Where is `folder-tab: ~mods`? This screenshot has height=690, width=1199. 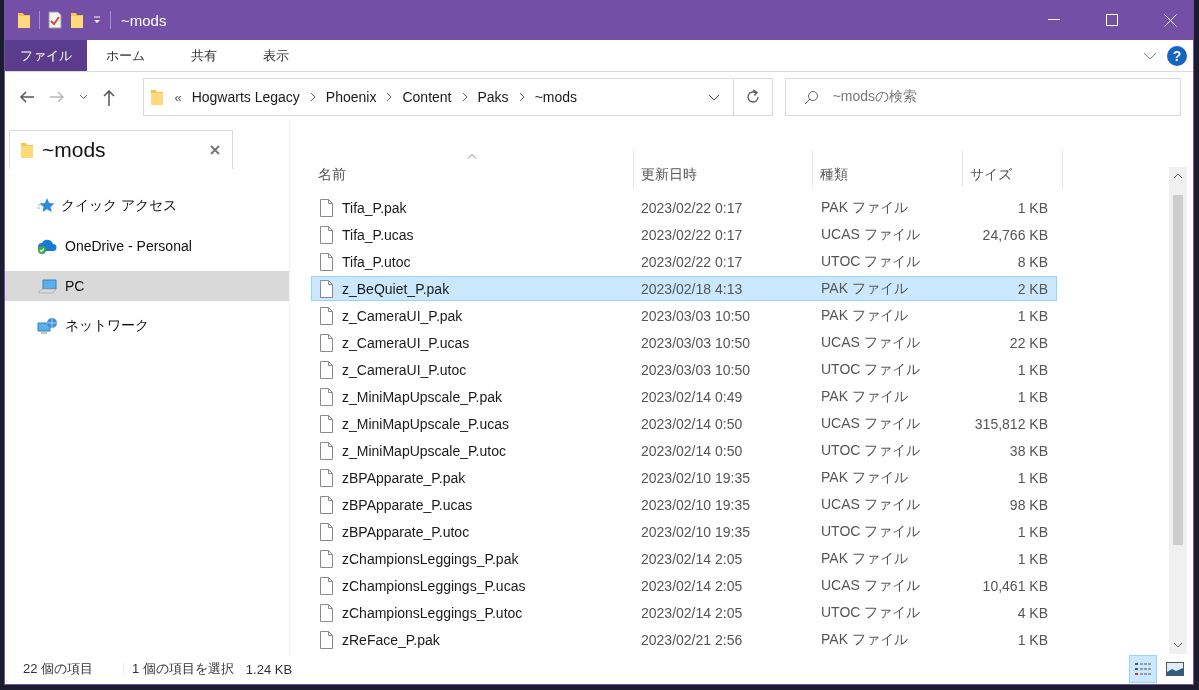 folder-tab: ~mods is located at coordinates (121, 149).